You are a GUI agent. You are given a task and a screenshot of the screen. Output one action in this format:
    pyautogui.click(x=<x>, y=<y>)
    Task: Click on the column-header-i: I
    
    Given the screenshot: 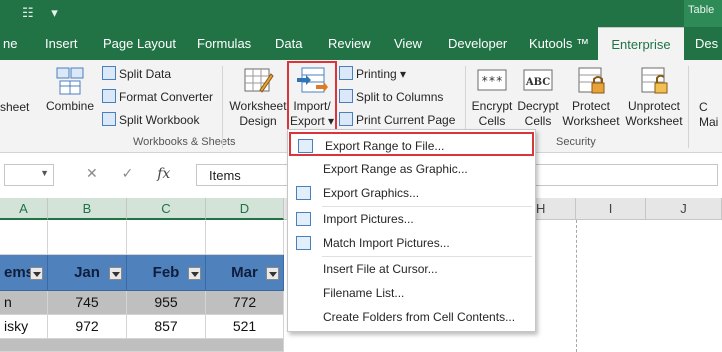 What is the action you would take?
    pyautogui.click(x=611, y=209)
    